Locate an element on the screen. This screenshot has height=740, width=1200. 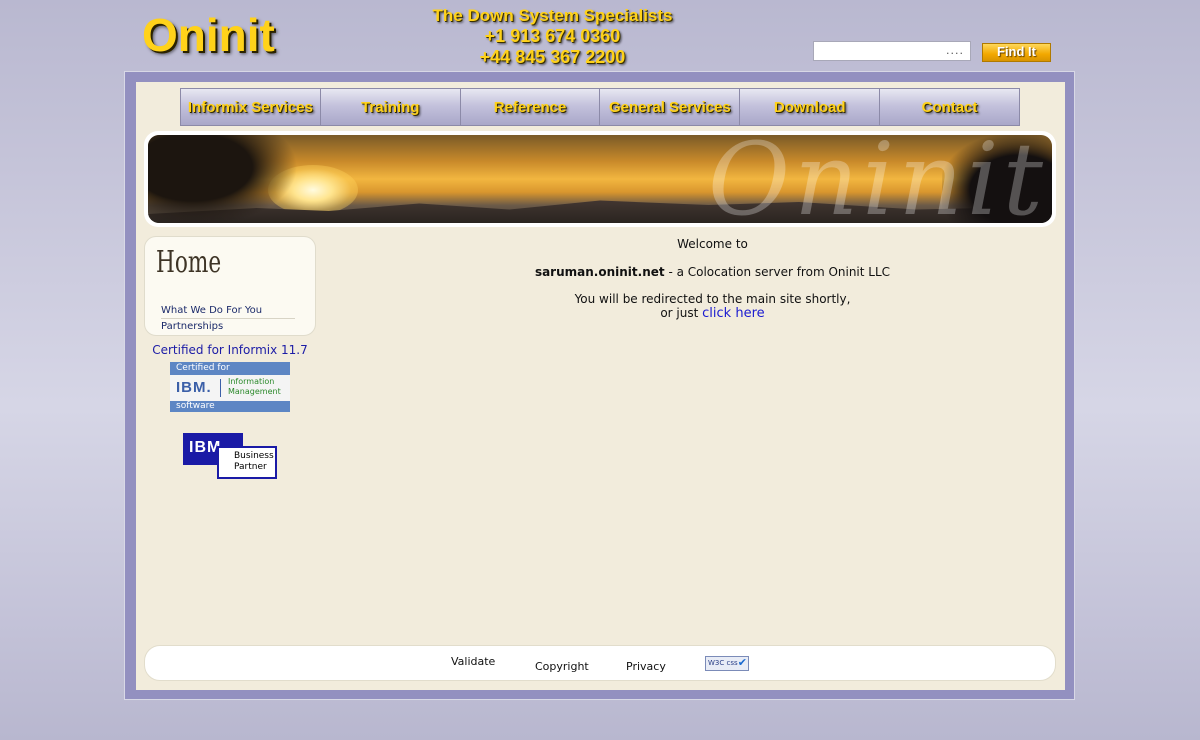
phone-us: +1 913 674 0360 is located at coordinates (552, 36).